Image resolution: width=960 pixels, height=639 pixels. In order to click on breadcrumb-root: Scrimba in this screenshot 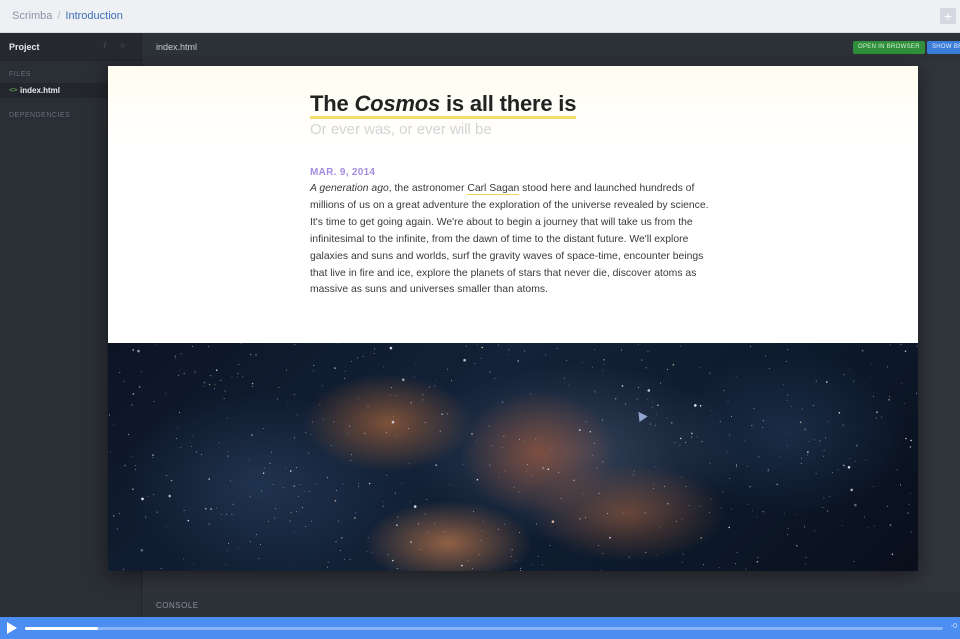, I will do `click(32, 16)`.